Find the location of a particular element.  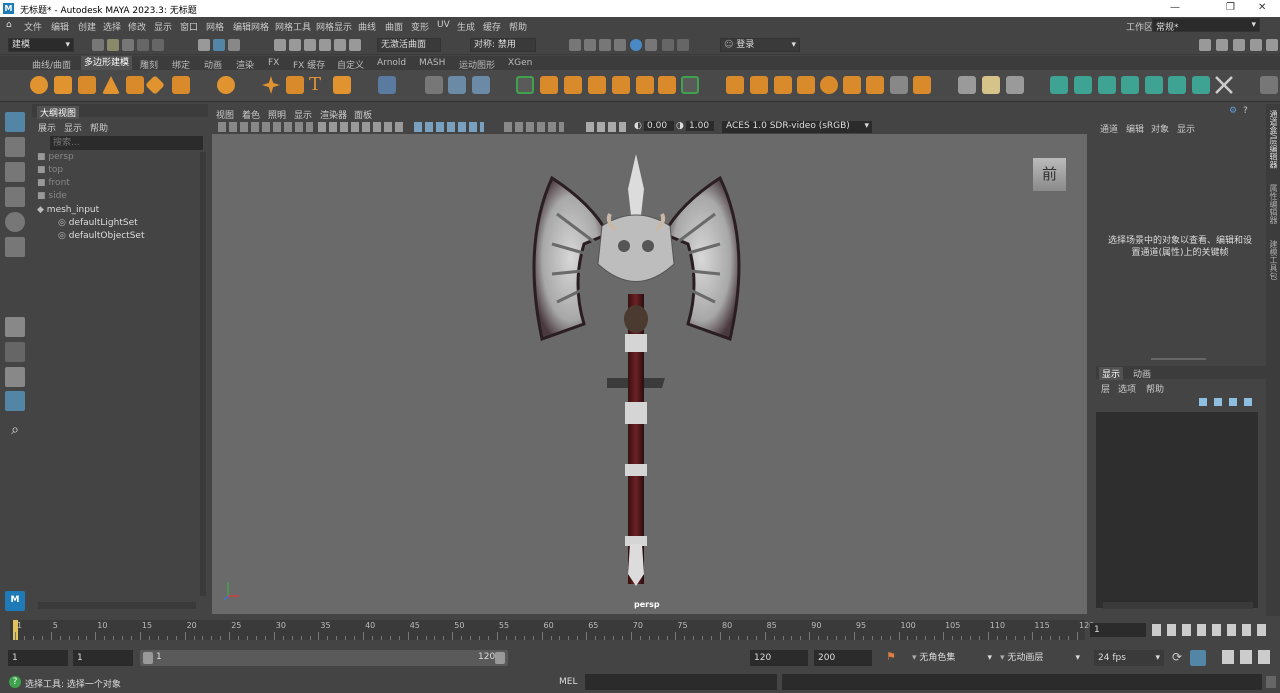

character-set-select: ▾ 无角色集 ▾ is located at coordinates (952, 658).